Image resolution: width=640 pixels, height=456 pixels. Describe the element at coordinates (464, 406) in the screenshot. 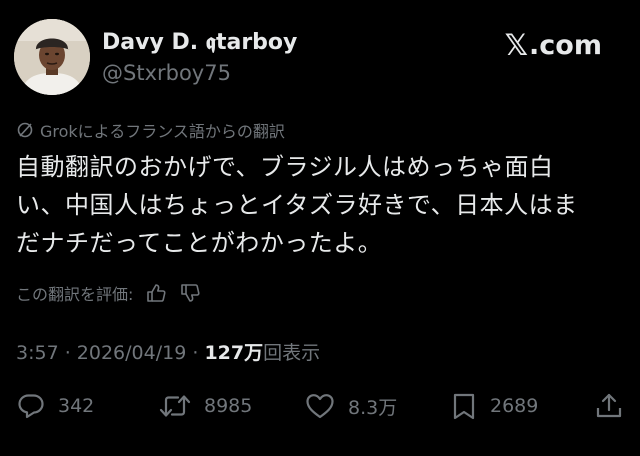

I see `bookmark-icon` at that location.